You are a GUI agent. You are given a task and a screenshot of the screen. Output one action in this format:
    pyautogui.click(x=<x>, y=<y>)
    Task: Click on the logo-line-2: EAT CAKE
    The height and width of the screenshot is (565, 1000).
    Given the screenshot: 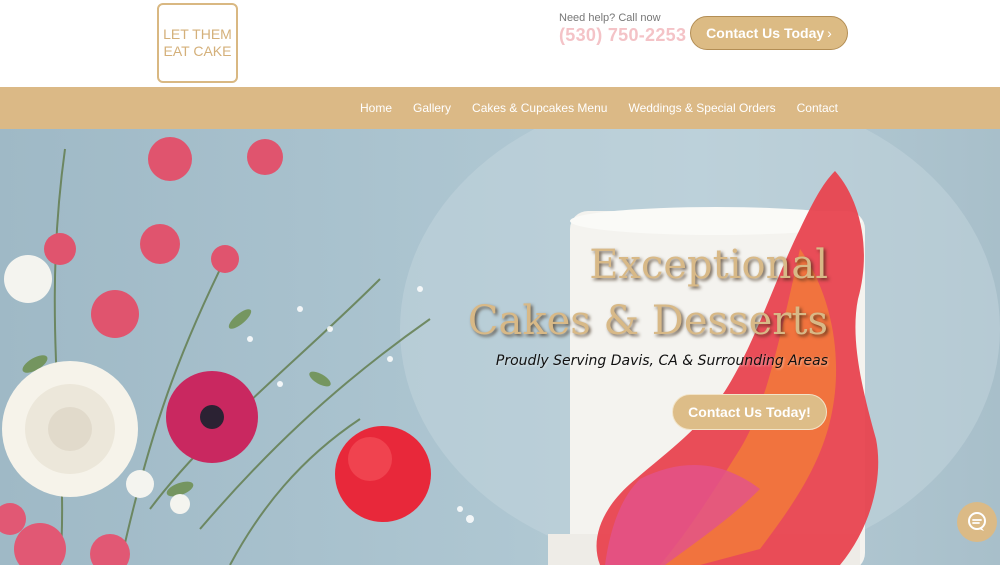 What is the action you would take?
    pyautogui.click(x=197, y=51)
    